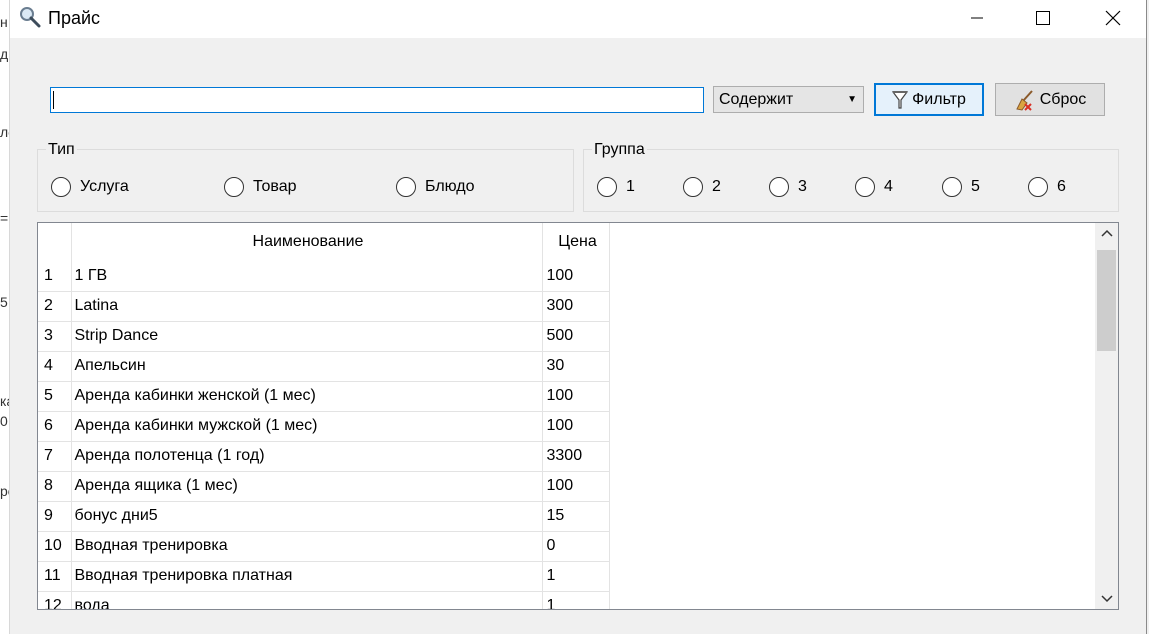 This screenshot has width=1149, height=634. I want to click on row-price-cell: 3300, so click(576, 456).